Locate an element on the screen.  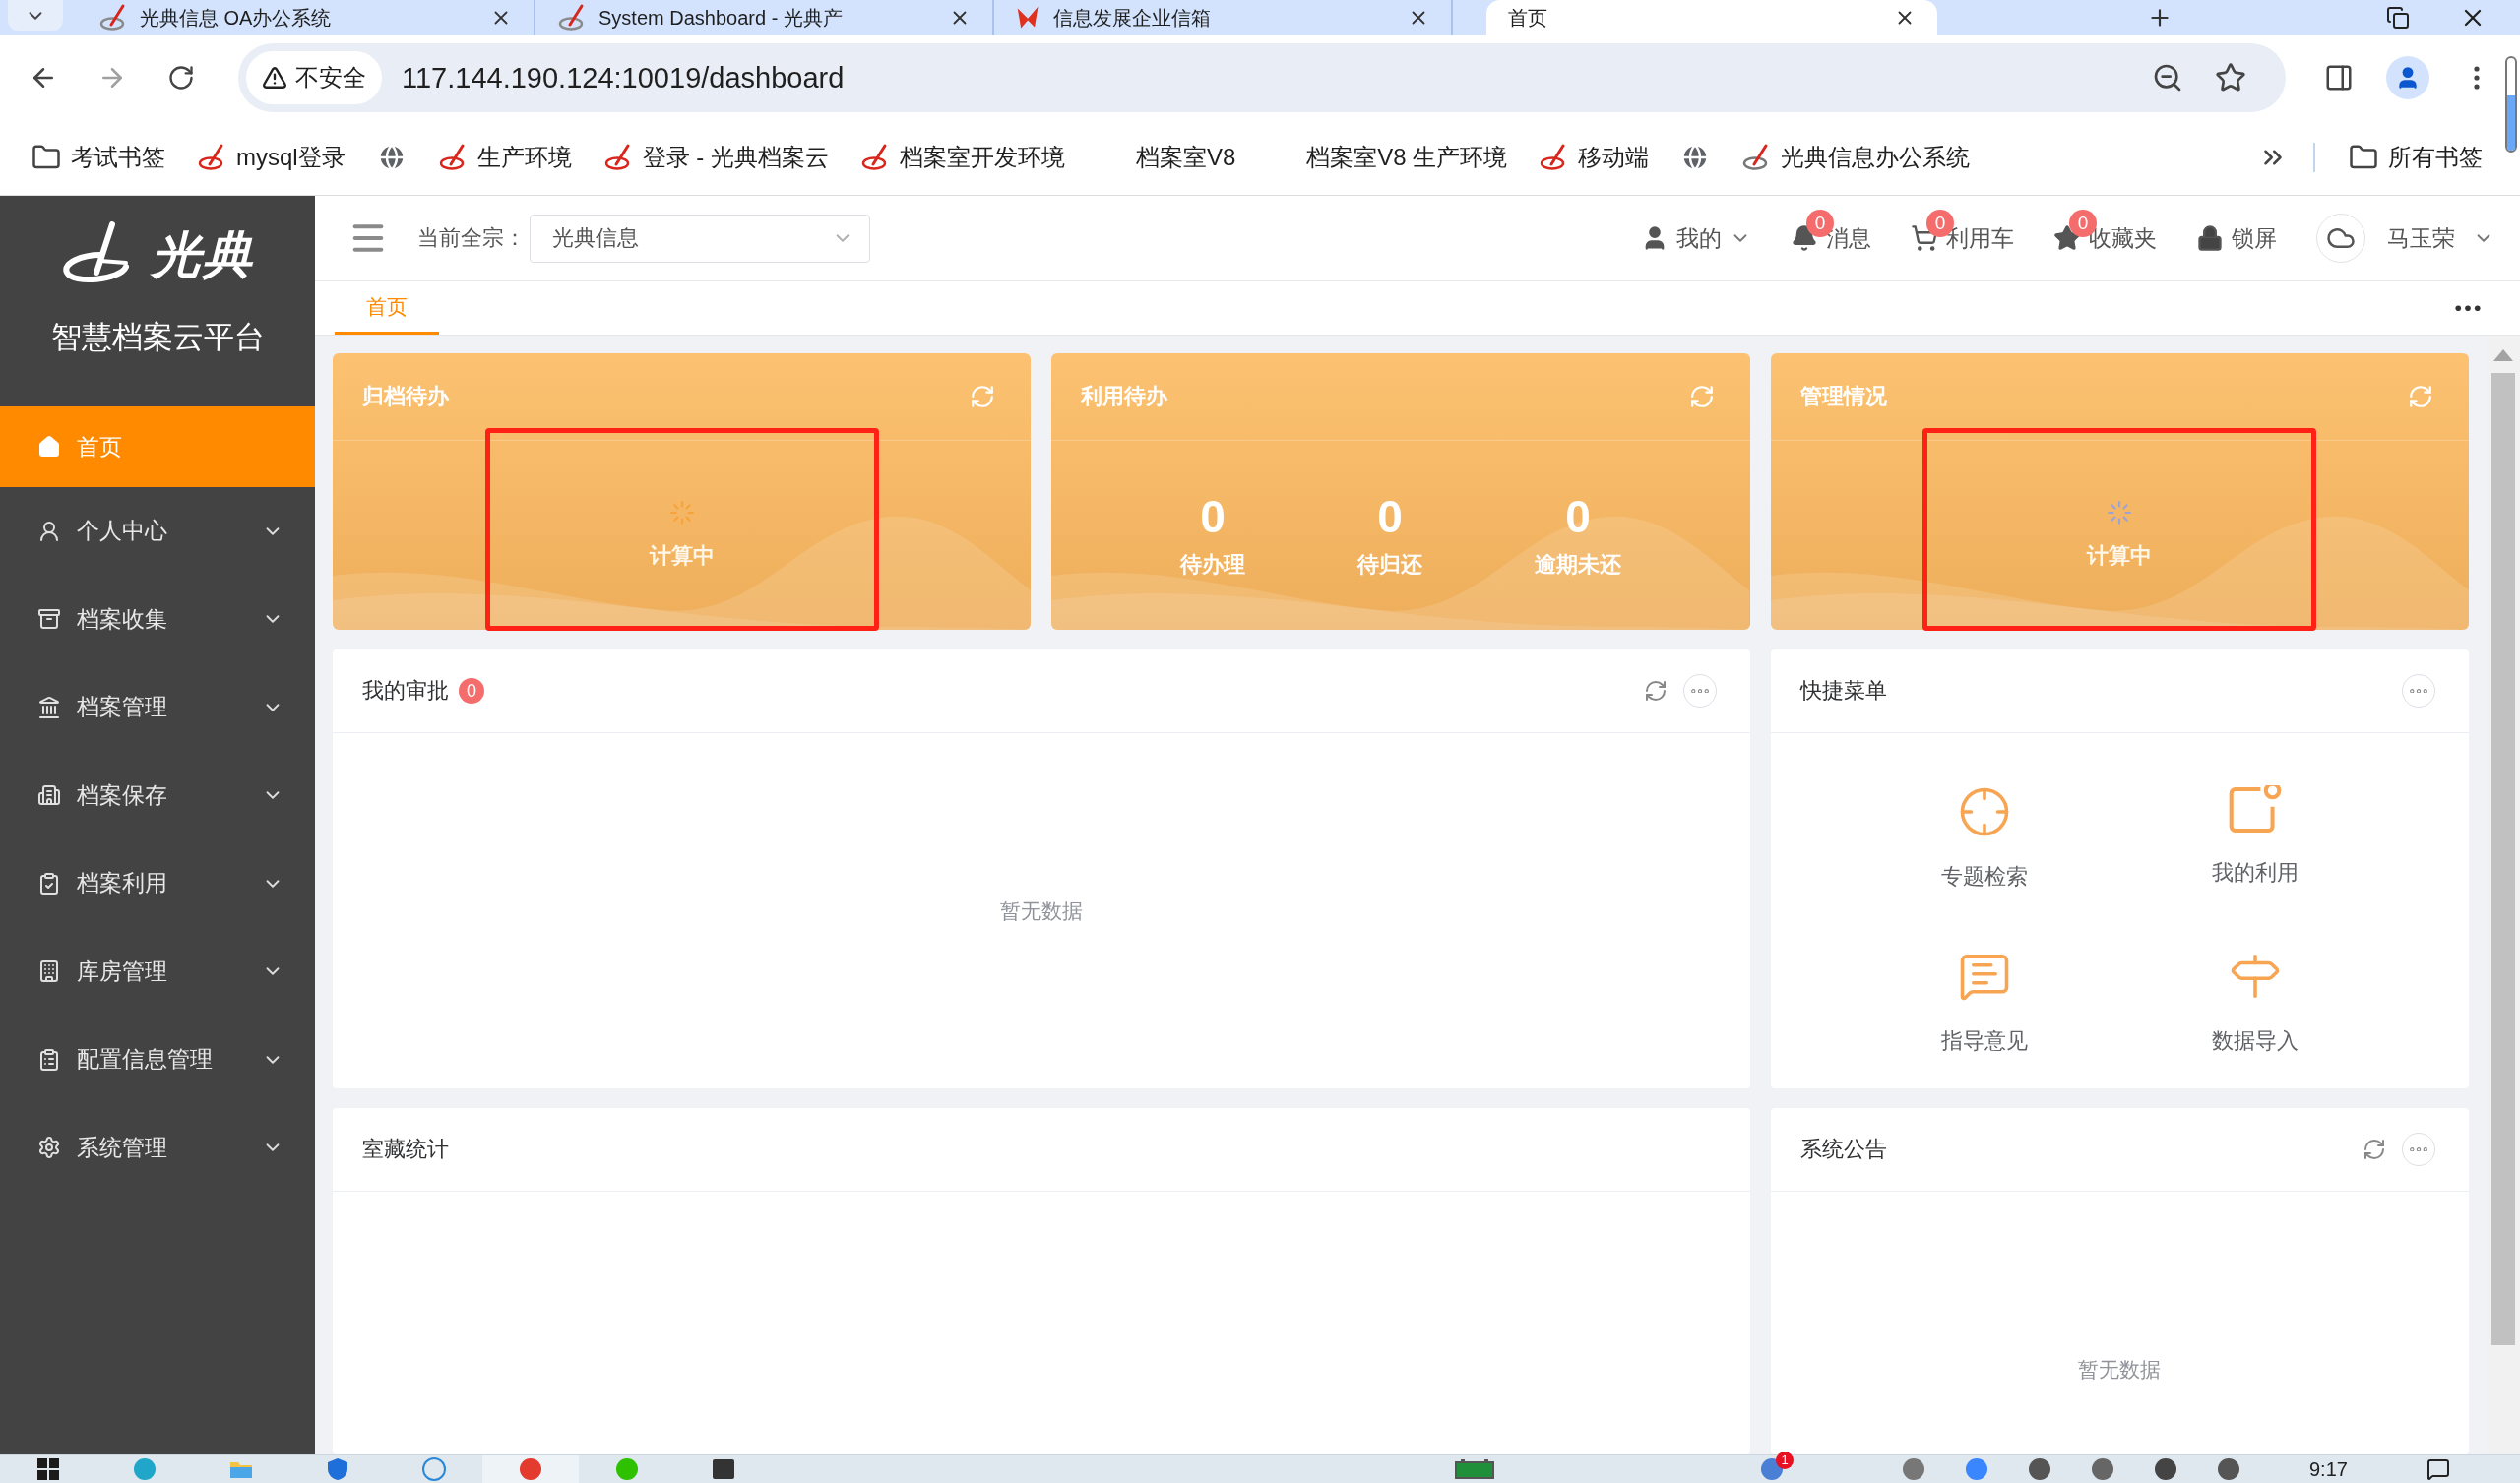
zoom-out-icon is located at coordinates (2167, 77).